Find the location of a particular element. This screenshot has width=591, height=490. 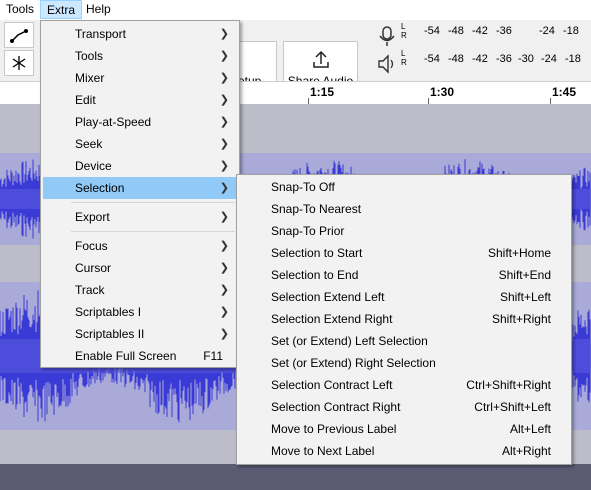

menu-item-shortcut: F11 is located at coordinates (213, 356).